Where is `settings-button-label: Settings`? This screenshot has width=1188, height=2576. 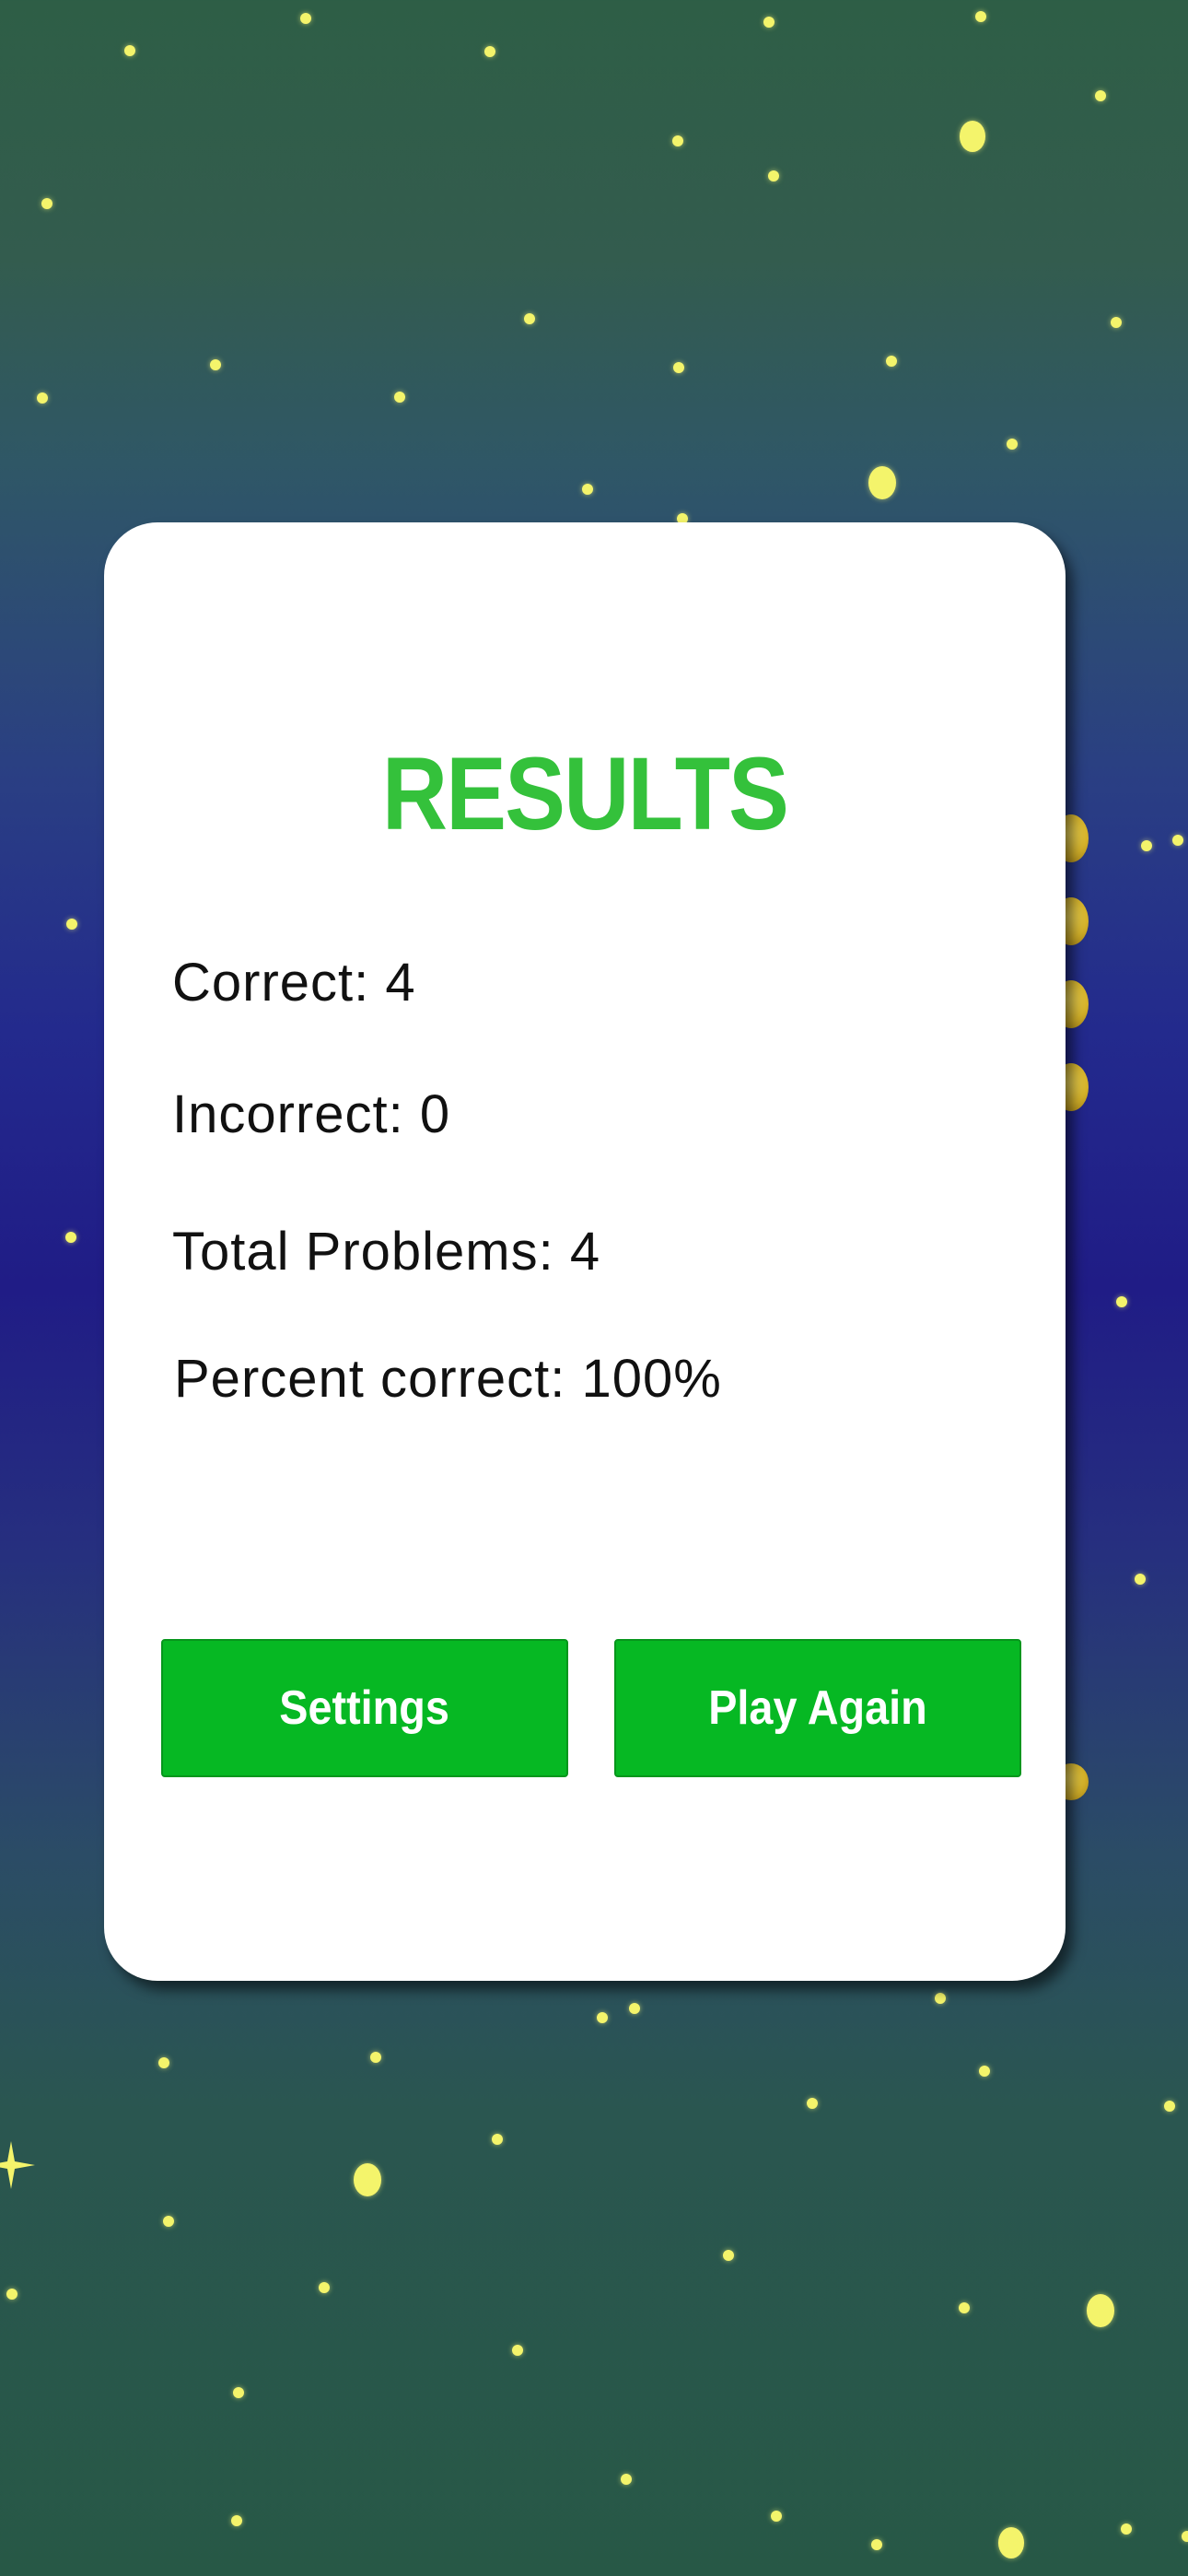
settings-button-label: Settings is located at coordinates (364, 1708).